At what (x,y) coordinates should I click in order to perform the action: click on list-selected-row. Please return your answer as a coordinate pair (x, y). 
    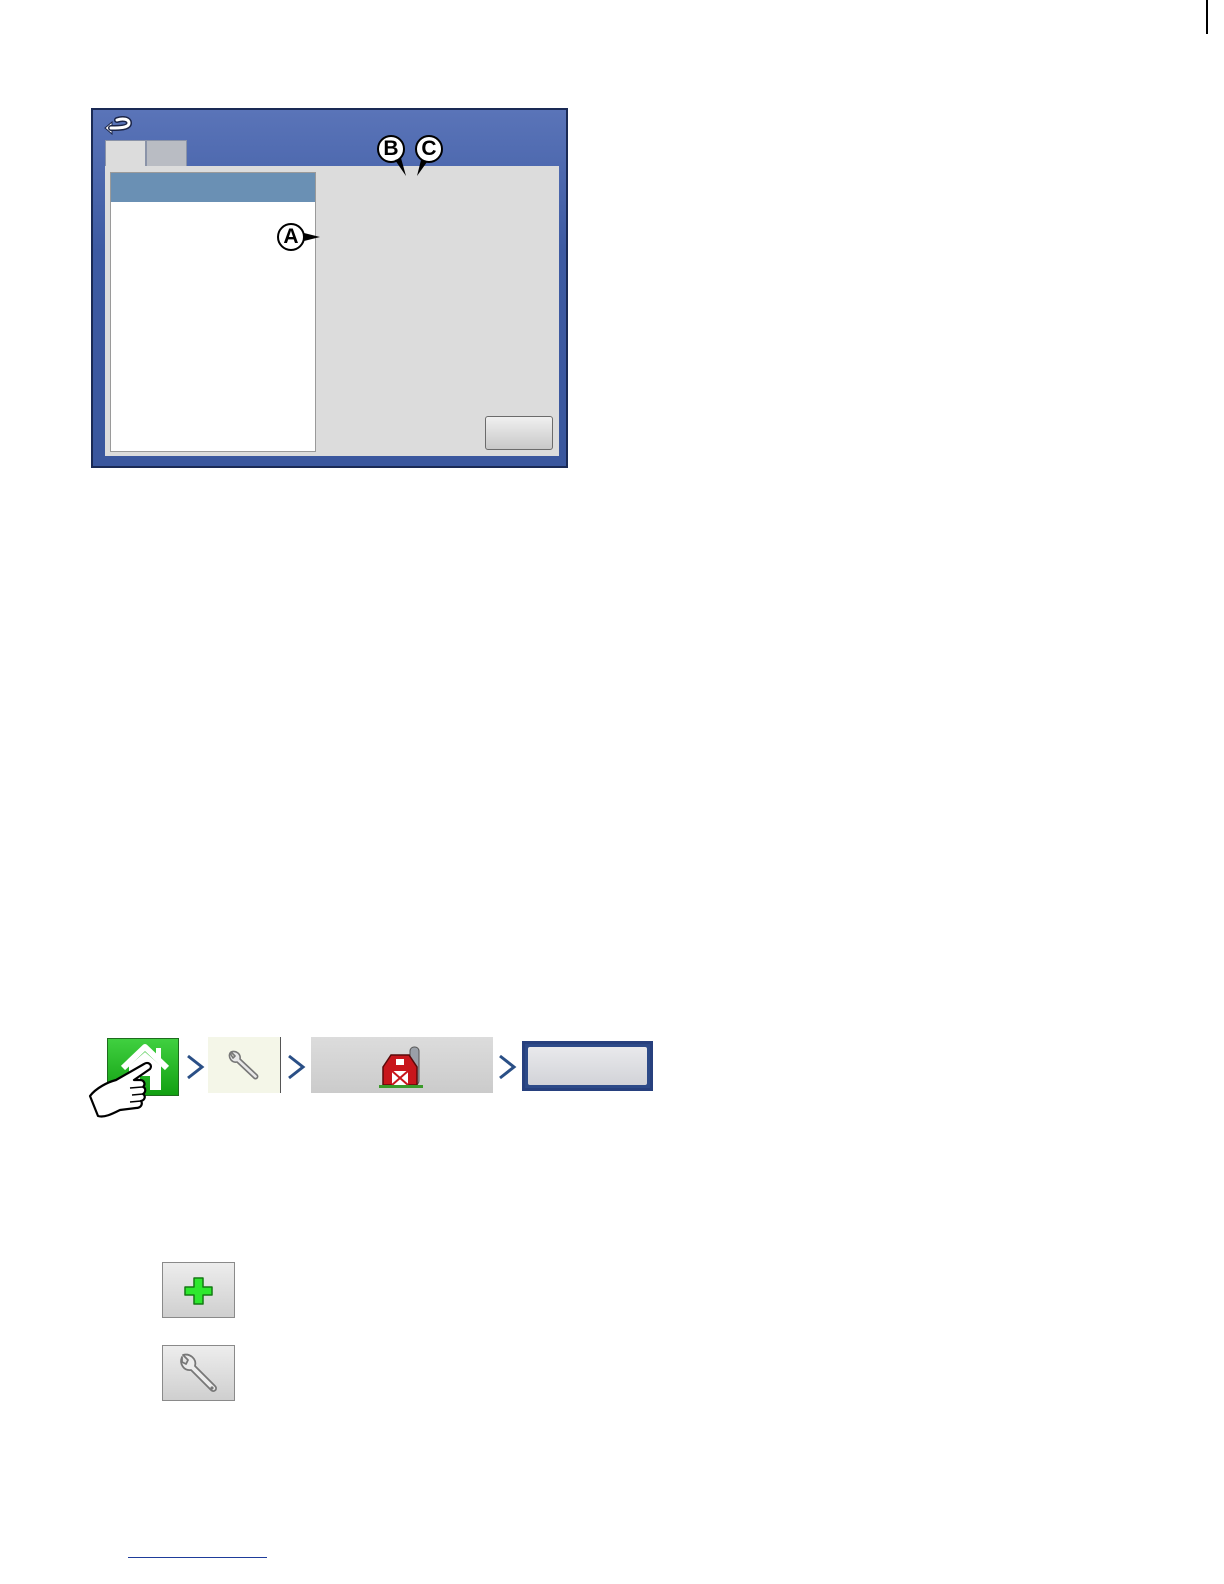
    Looking at the image, I should click on (213, 187).